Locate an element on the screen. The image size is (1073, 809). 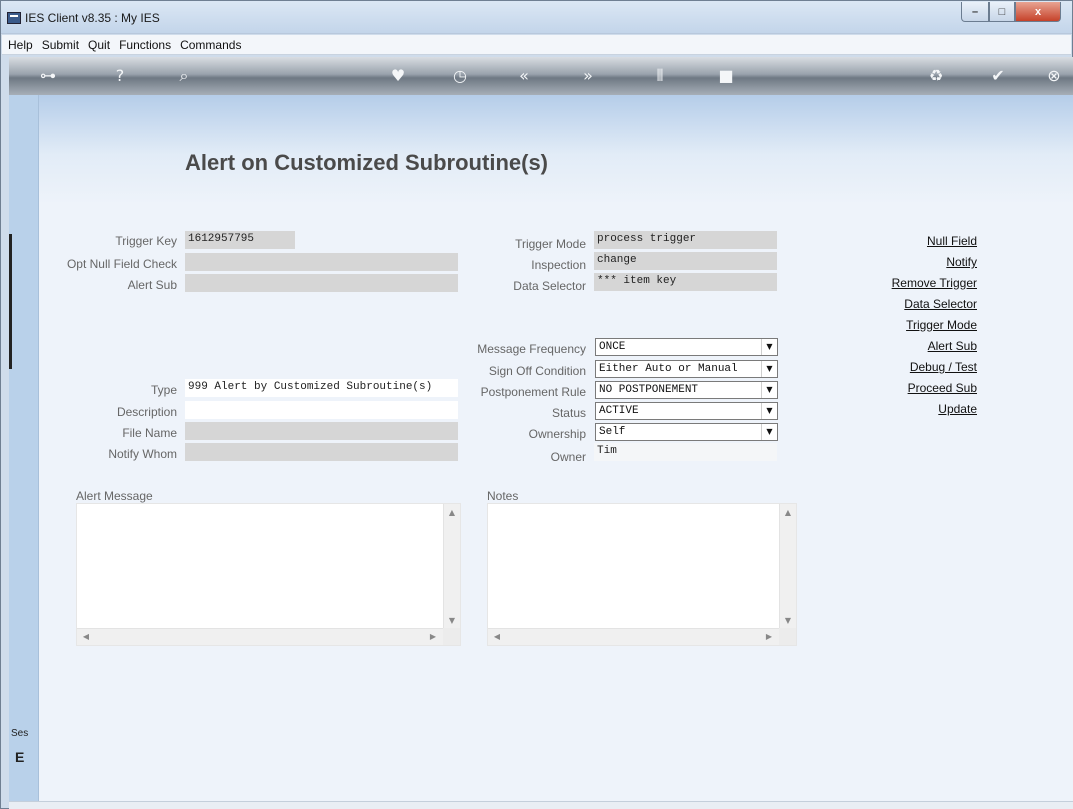
notes-label: Notes is located at coordinates (503, 496).